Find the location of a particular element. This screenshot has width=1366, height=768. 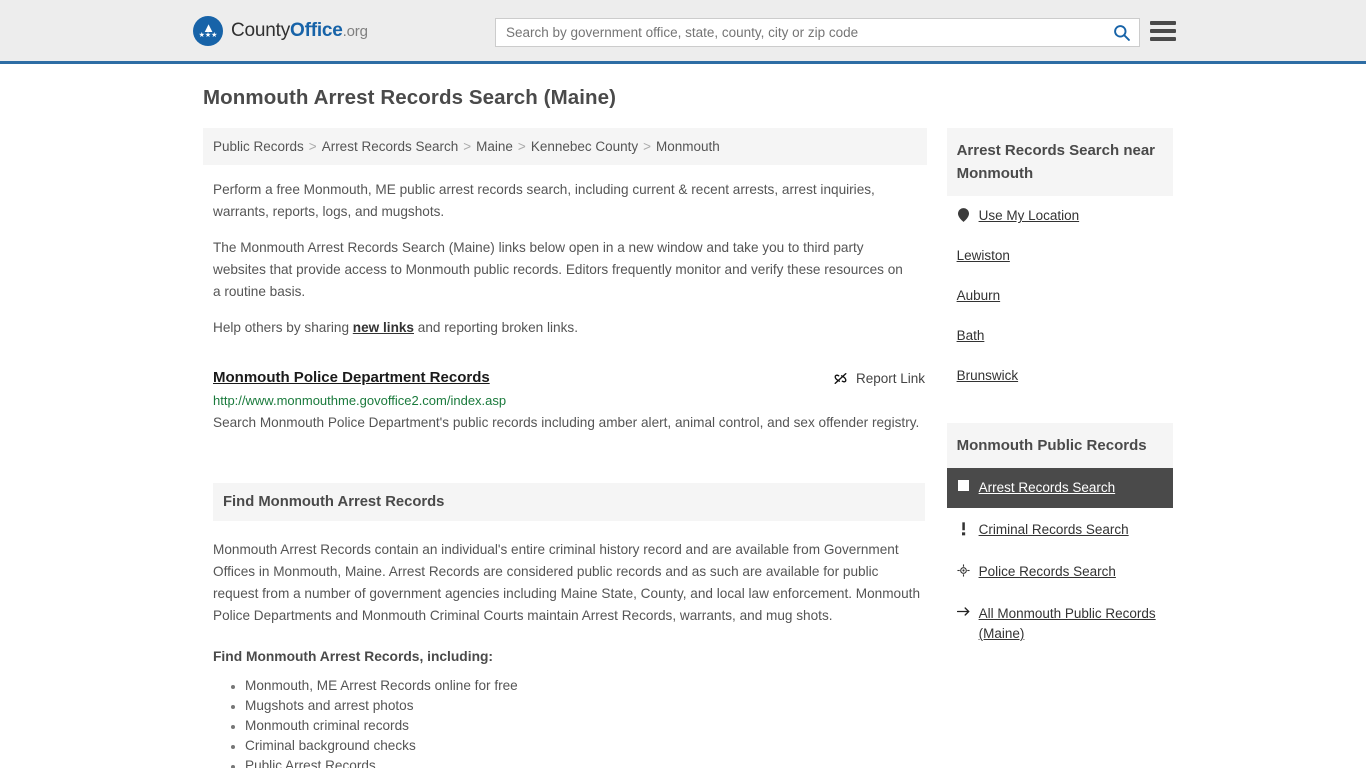

page-title: Monmouth Arrest Records Search (Maine) is located at coordinates (410, 97).